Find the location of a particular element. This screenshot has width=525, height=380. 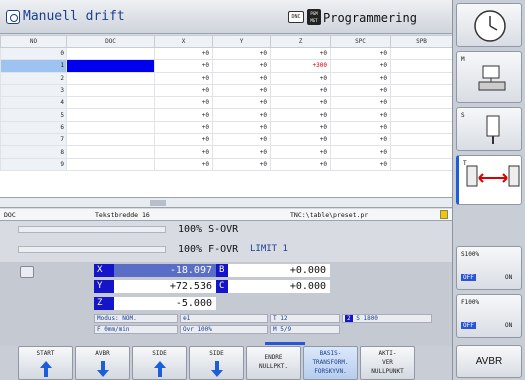

dnc-icon: DNC is located at coordinates (296, 17).